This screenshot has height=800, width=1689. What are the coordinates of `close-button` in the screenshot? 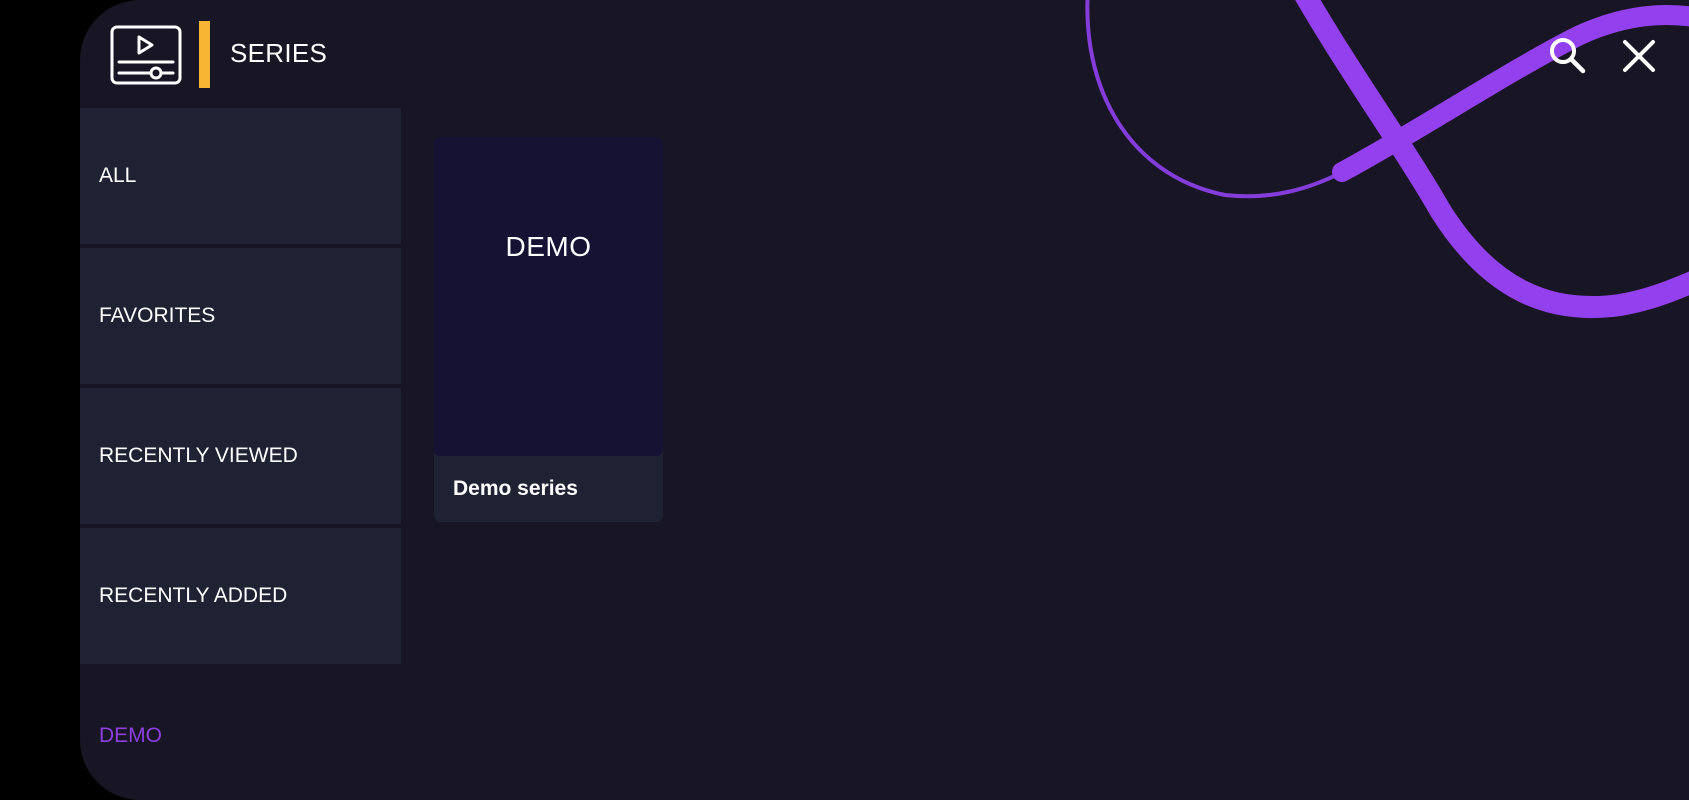 It's located at (1639, 56).